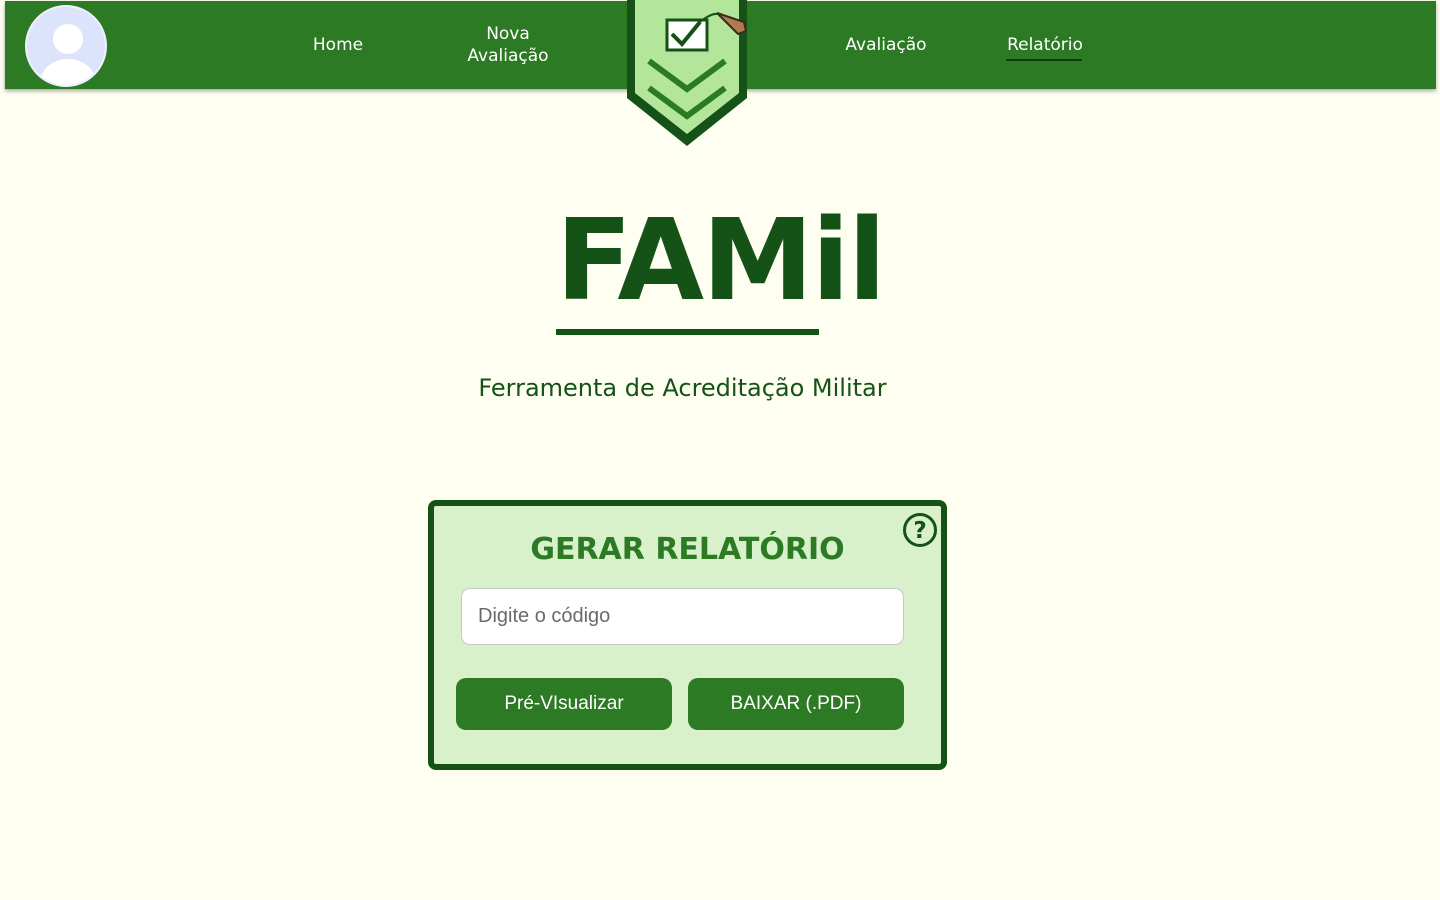  Describe the element at coordinates (508, 45) in the screenshot. I see `nav-nova-avaliacao-link: Nova Avaliação` at that location.